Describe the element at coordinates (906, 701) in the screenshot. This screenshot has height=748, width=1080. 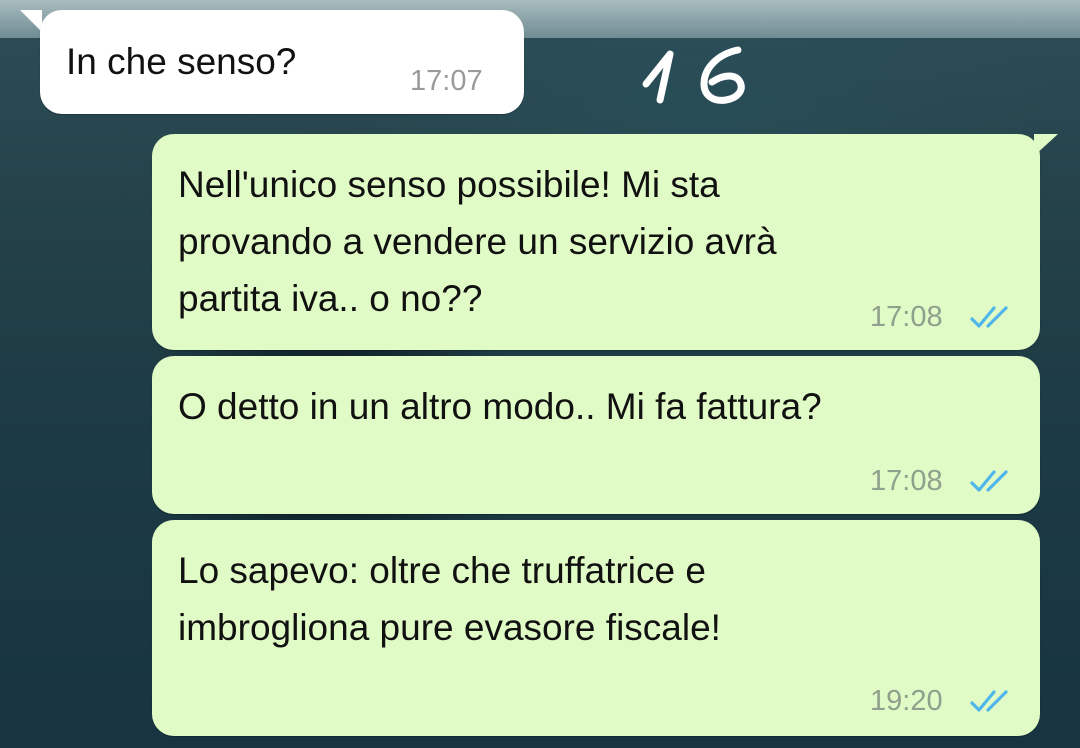
I see `message-time: 19:20` at that location.